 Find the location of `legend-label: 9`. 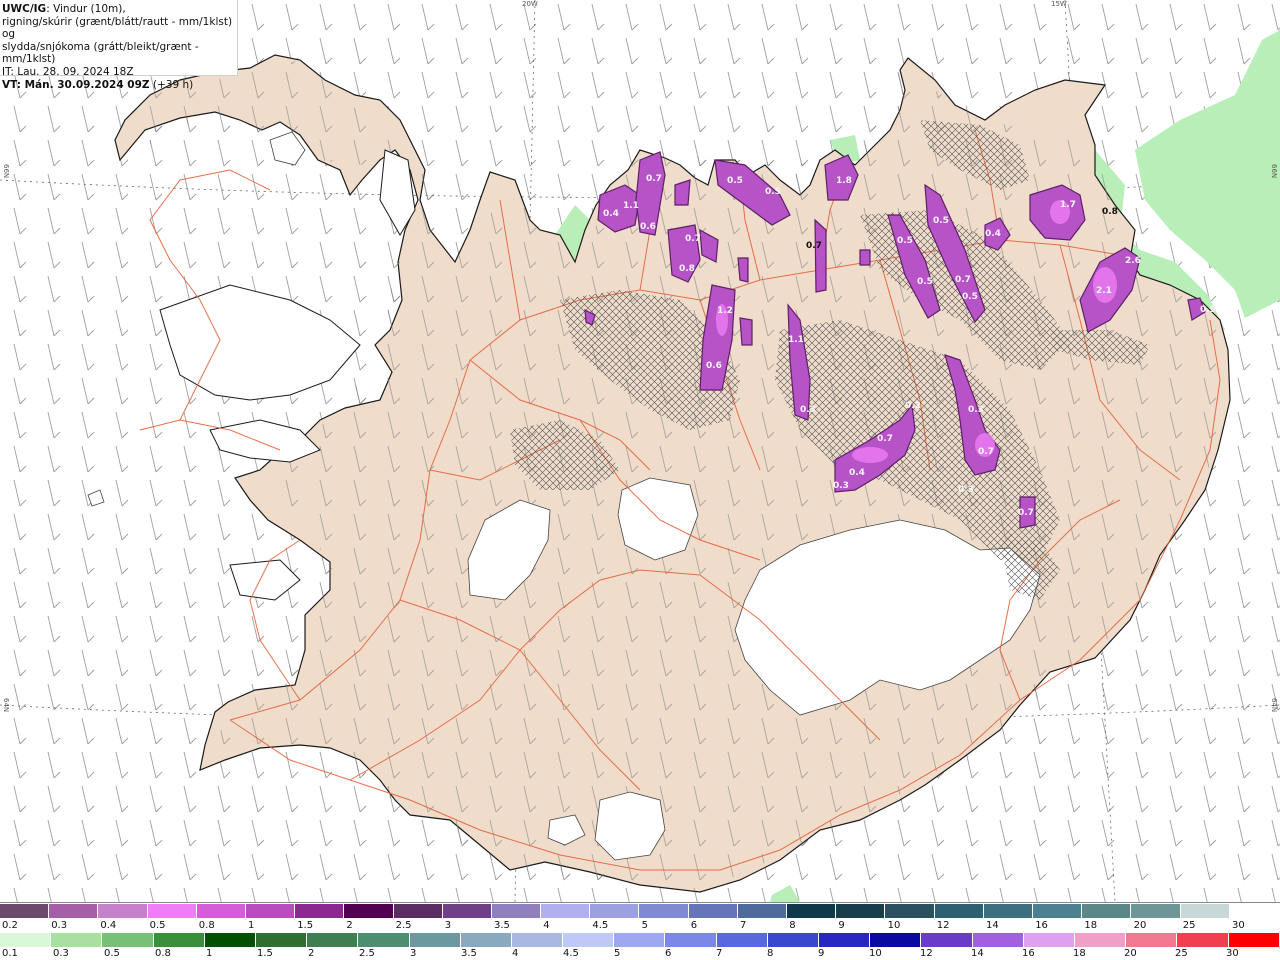

legend-label: 9 is located at coordinates (841, 925).